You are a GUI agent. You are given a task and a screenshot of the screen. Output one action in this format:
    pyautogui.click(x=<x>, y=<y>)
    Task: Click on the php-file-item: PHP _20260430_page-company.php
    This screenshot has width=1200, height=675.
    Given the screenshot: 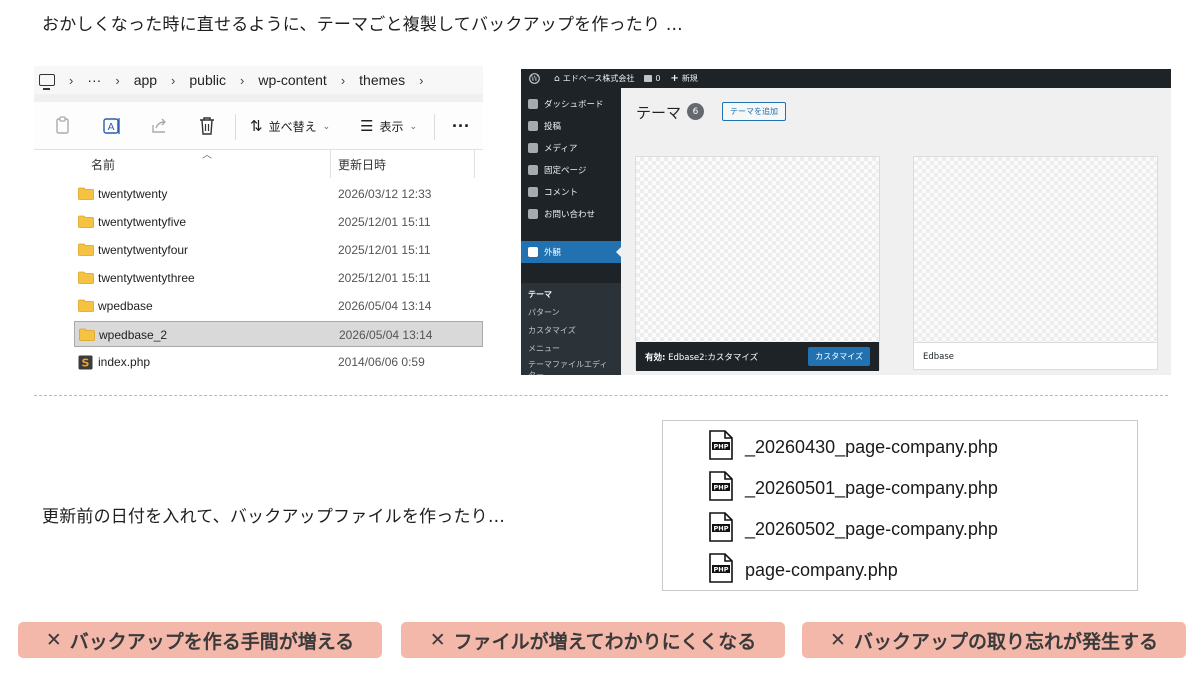 What is the action you would take?
    pyautogui.click(x=853, y=447)
    